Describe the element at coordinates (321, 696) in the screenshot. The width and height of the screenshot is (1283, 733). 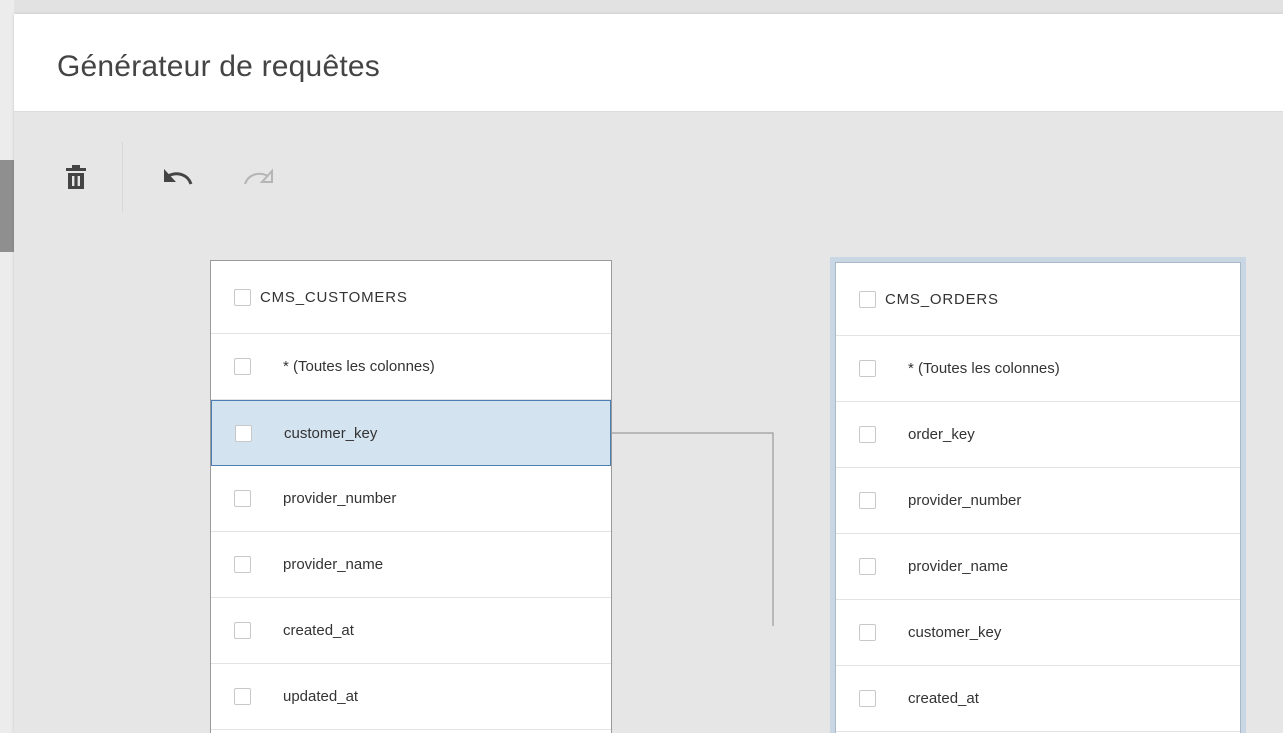
I see `column-label: updated_at` at that location.